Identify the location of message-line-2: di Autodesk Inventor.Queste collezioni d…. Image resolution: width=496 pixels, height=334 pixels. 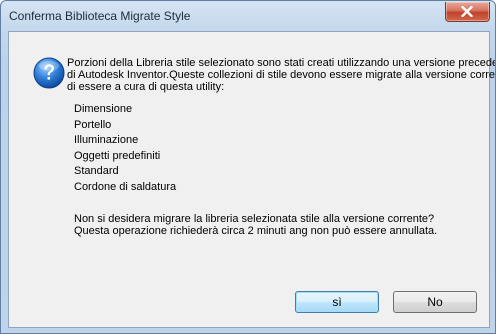
(281, 75).